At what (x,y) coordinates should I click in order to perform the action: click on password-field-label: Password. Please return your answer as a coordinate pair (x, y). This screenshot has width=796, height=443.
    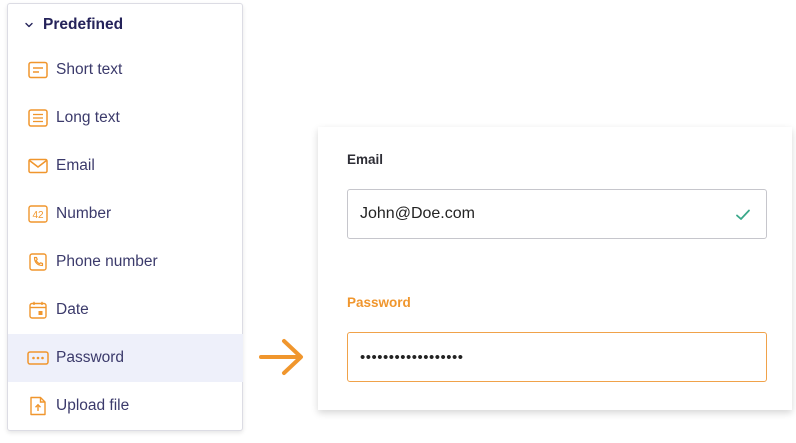
    Looking at the image, I should click on (379, 302).